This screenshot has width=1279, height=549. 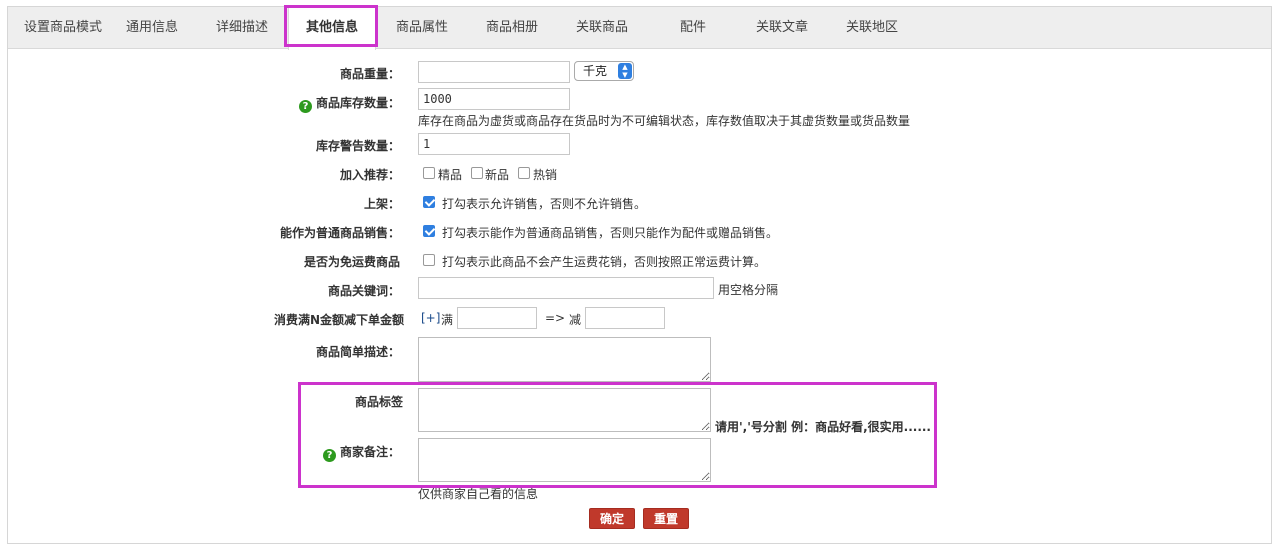 I want to click on tags-label: 商品标签, so click(x=378, y=402).